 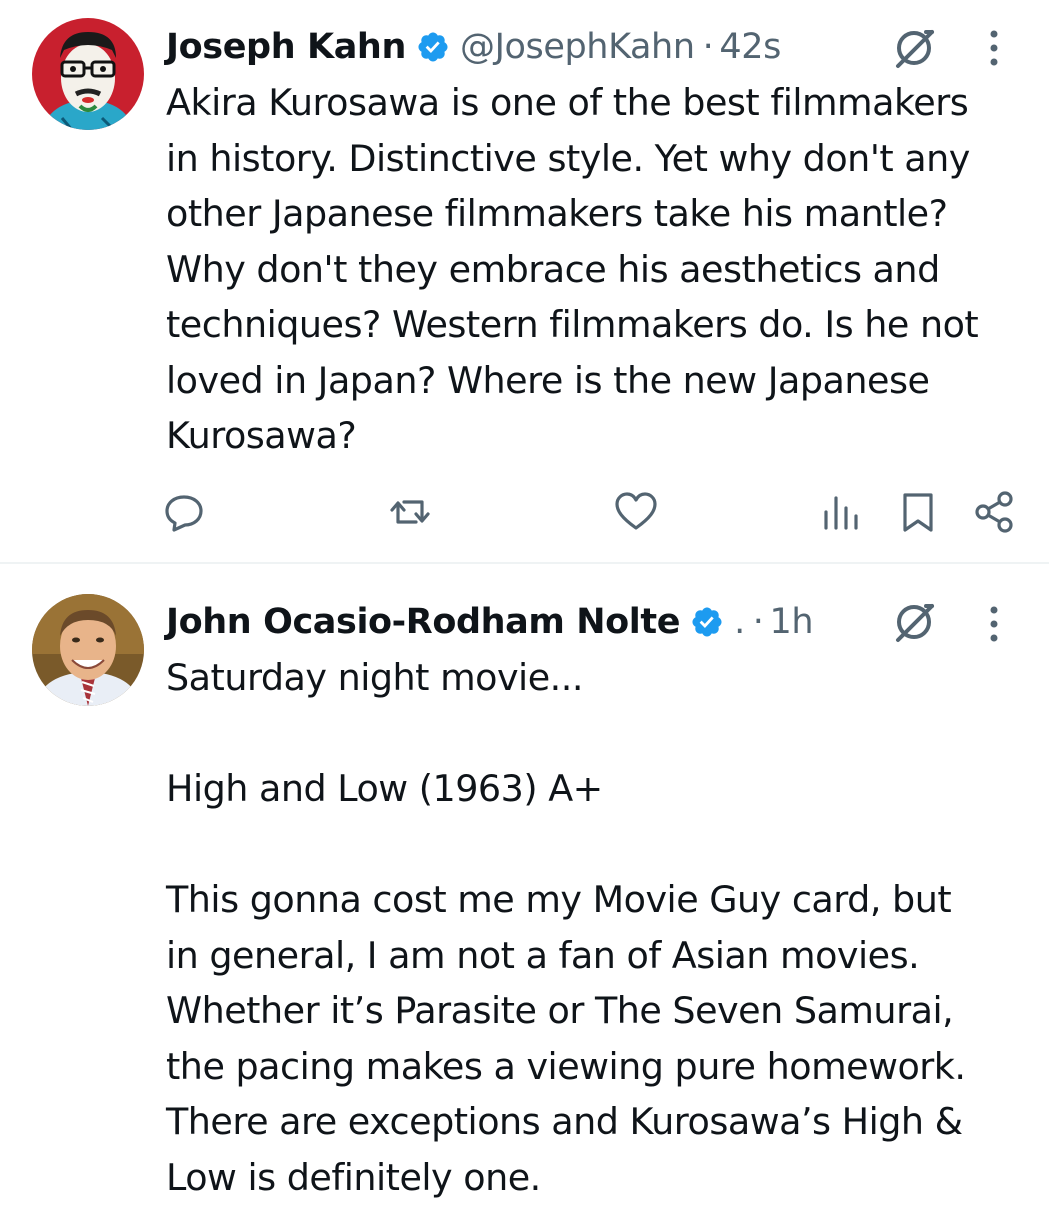 I want to click on retweet-icon, so click(x=410, y=512).